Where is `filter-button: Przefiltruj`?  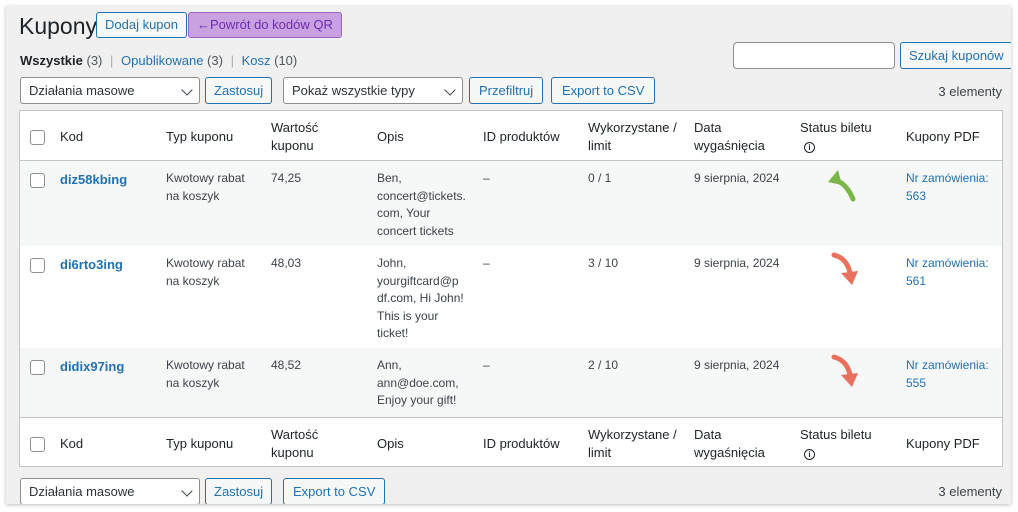 filter-button: Przefiltruj is located at coordinates (506, 90).